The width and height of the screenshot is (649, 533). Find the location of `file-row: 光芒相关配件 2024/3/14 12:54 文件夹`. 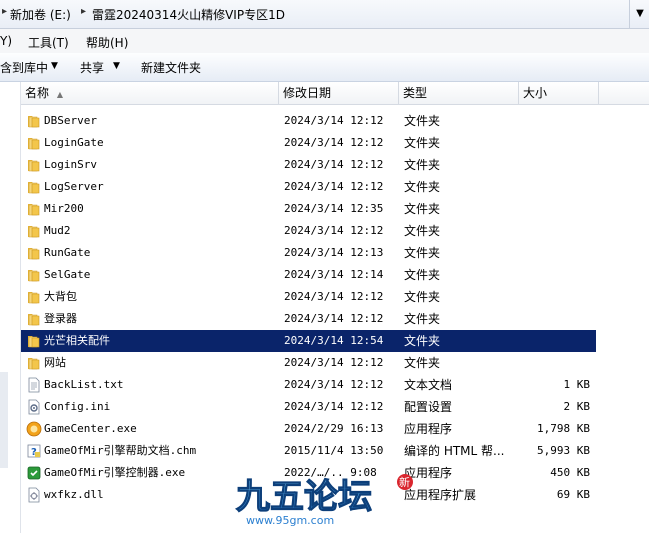

file-row: 光芒相关配件 2024/3/14 12:54 文件夹 is located at coordinates (308, 341).